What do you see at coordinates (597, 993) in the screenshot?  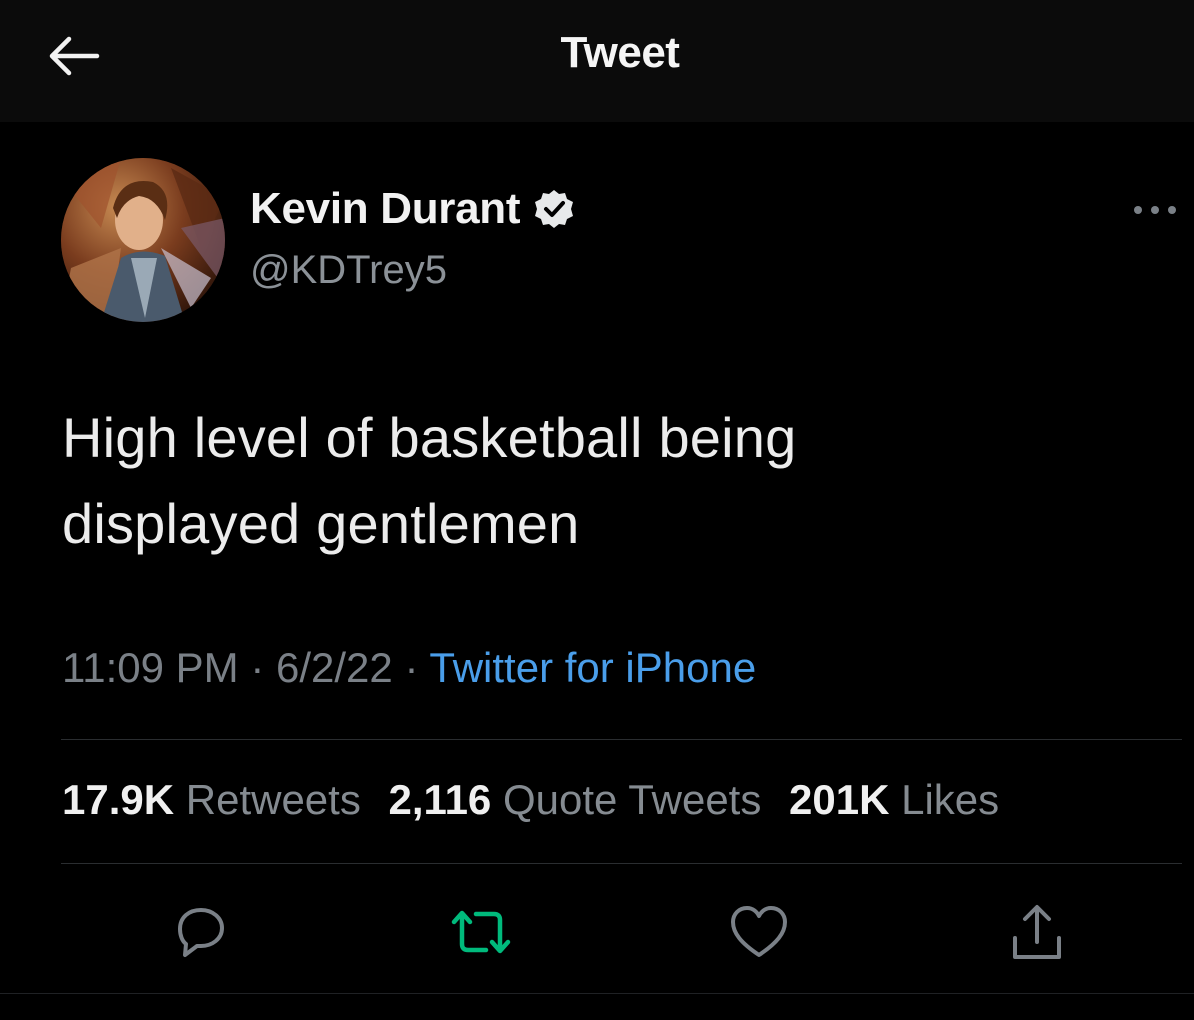 I see `bottom-divider` at bounding box center [597, 993].